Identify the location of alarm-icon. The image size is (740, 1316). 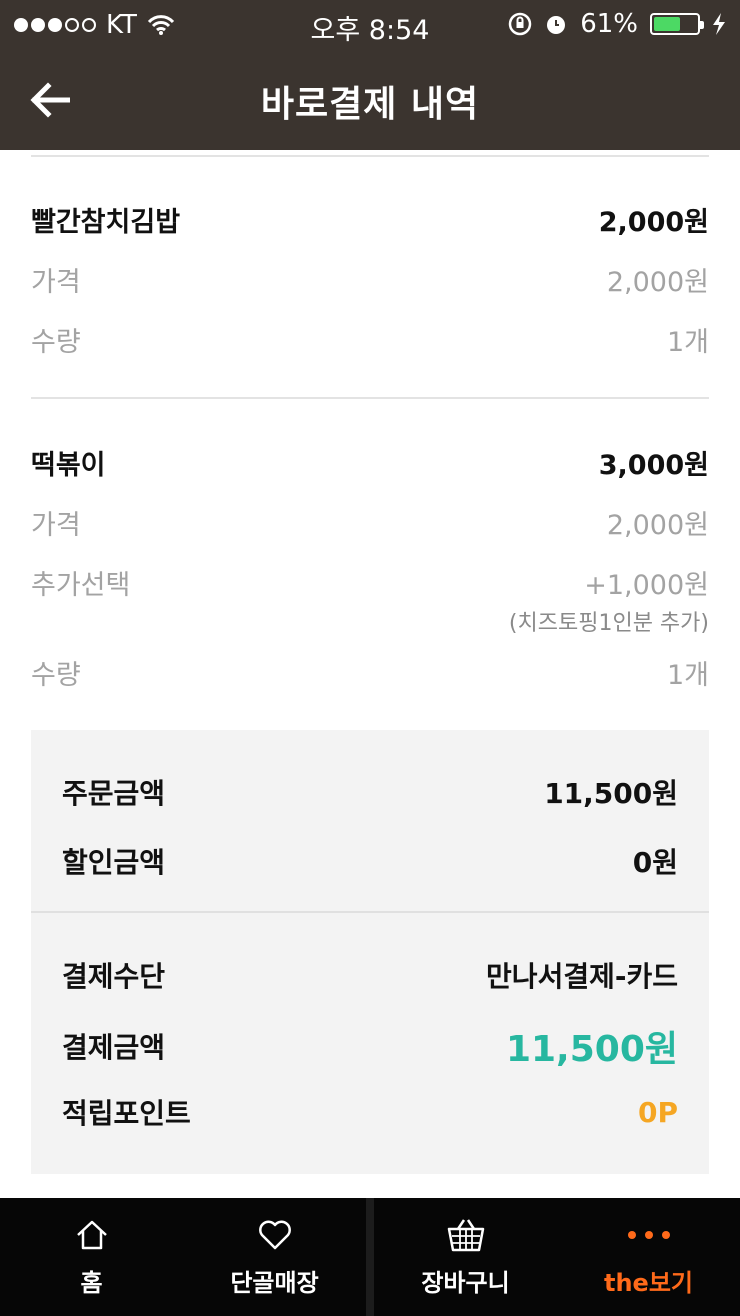
(556, 25).